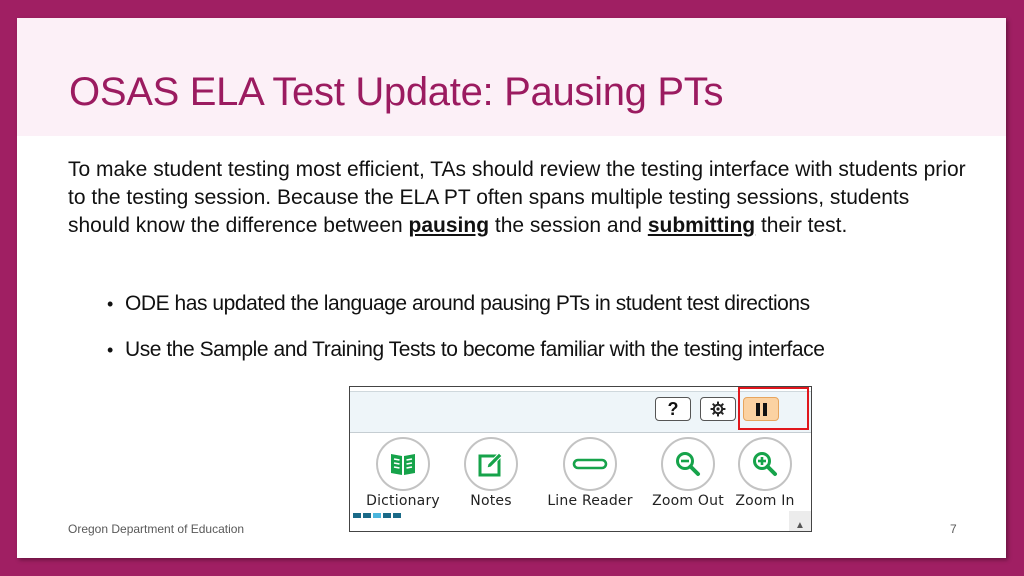  Describe the element at coordinates (490, 464) in the screenshot. I see `notes-pencil-icon` at that location.